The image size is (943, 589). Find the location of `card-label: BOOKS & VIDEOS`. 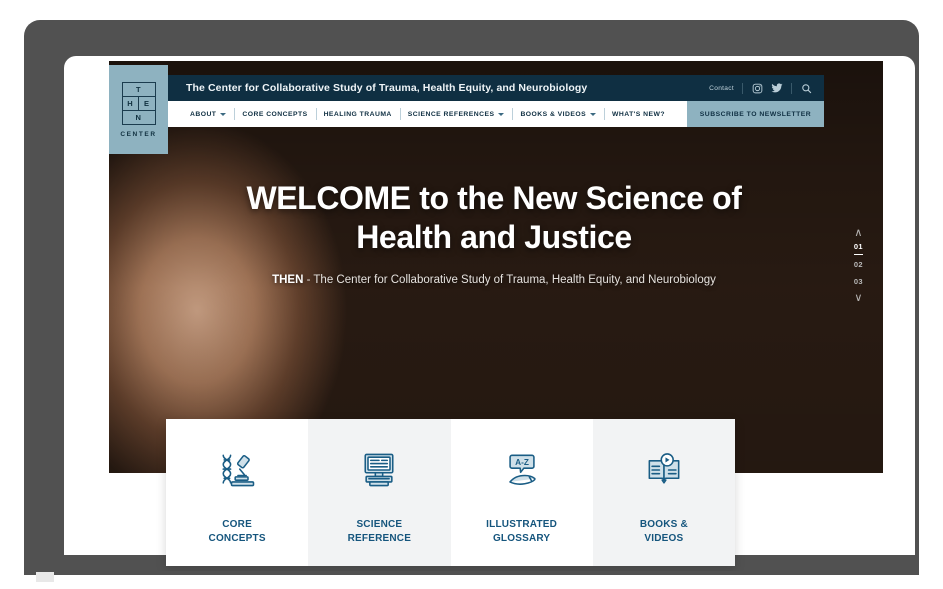

card-label: BOOKS & VIDEOS is located at coordinates (663, 531).